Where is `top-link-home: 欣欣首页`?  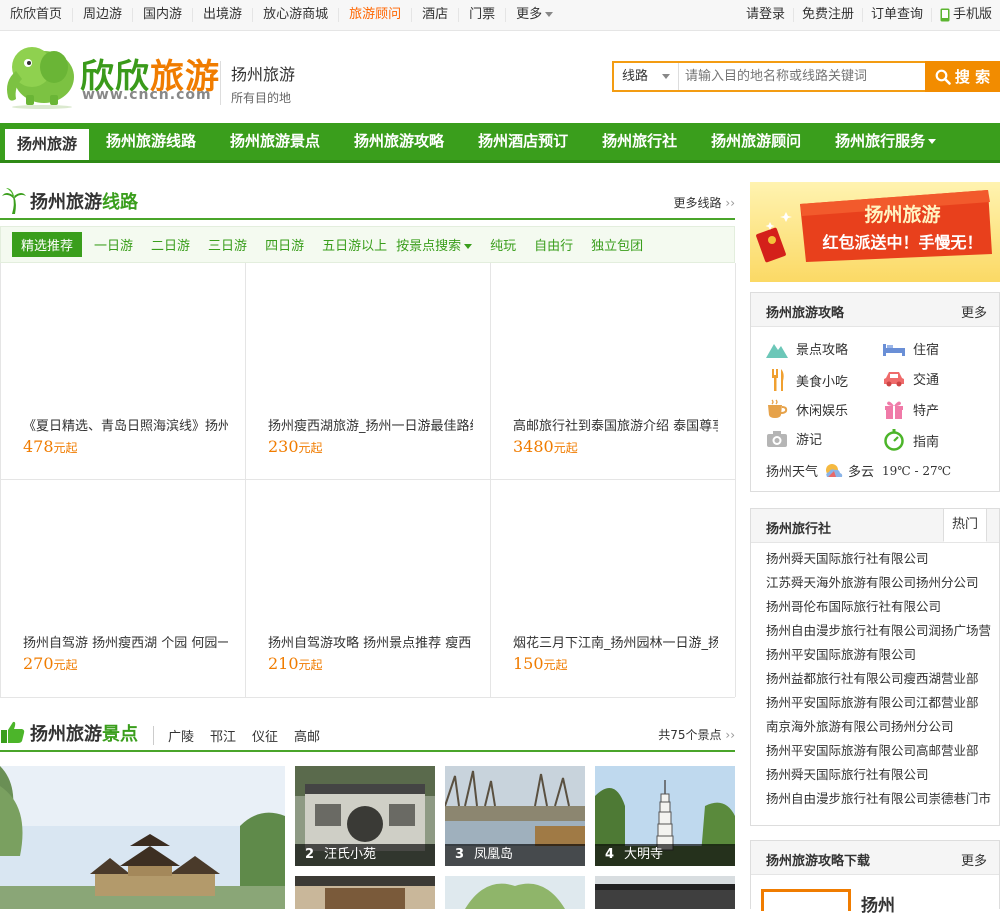 top-link-home: 欣欣首页 is located at coordinates (37, 15).